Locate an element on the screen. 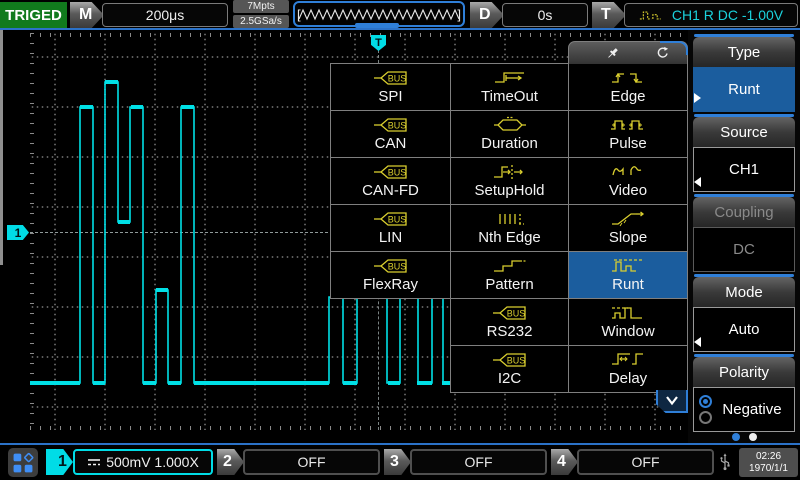  date-text: 1970/1/1 is located at coordinates (768, 468).